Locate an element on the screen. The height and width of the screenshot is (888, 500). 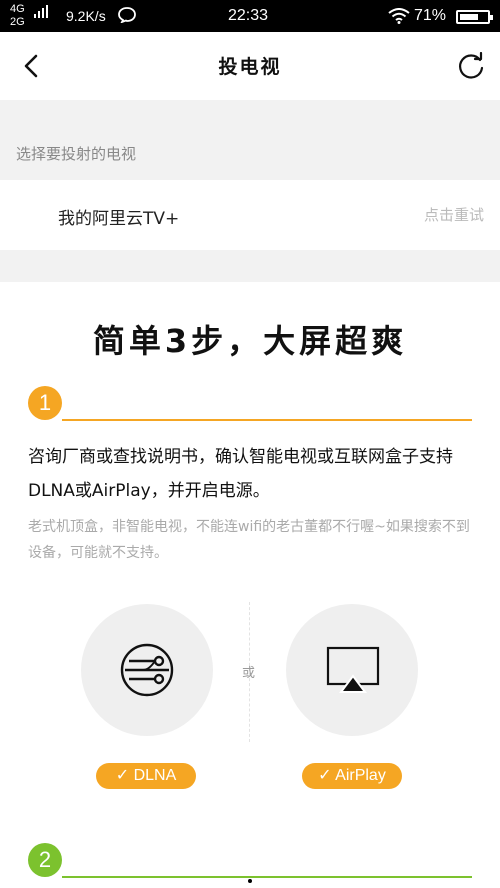
home-indicator is located at coordinates (250, 881).